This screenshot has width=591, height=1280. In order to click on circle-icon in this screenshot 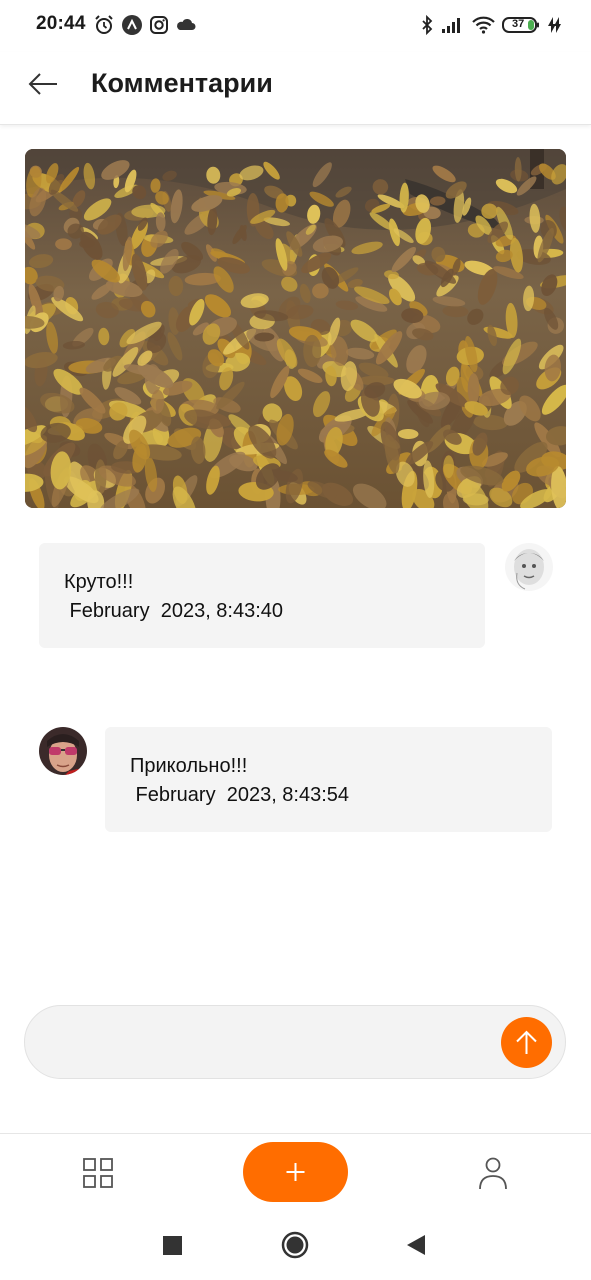, I will do `click(295, 1245)`.